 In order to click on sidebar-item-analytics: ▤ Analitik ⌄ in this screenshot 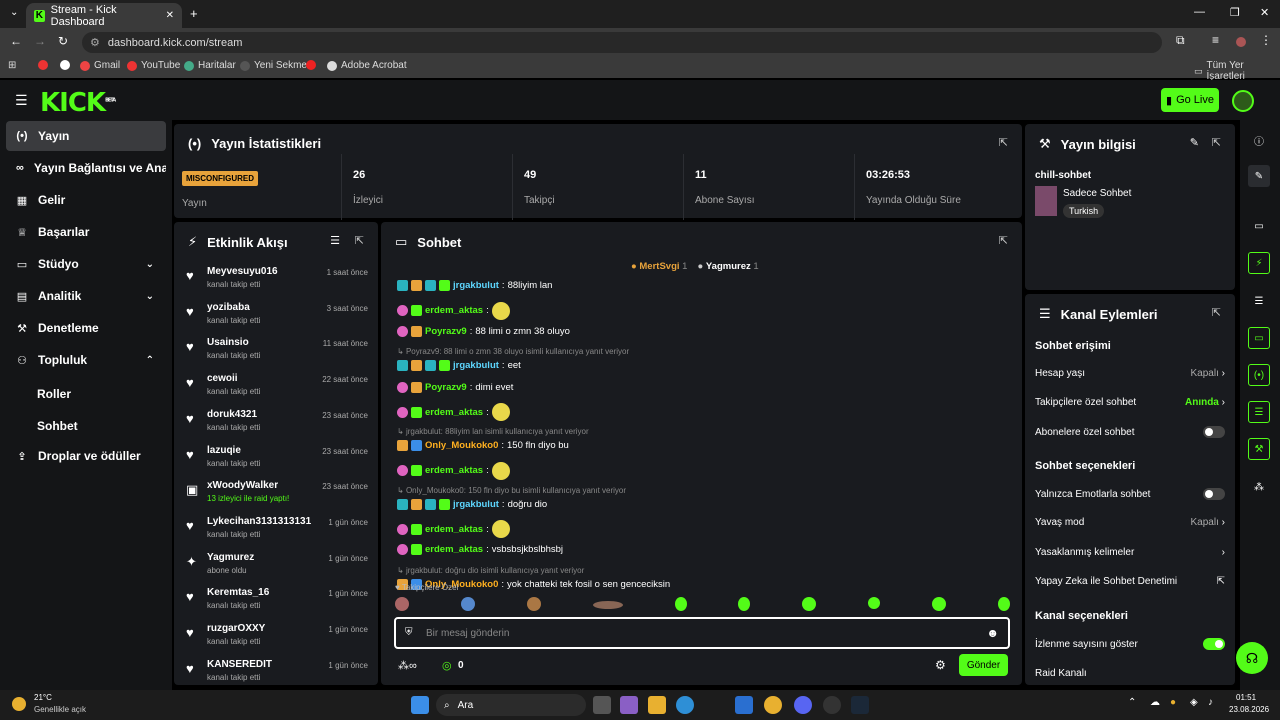, I will do `click(86, 296)`.